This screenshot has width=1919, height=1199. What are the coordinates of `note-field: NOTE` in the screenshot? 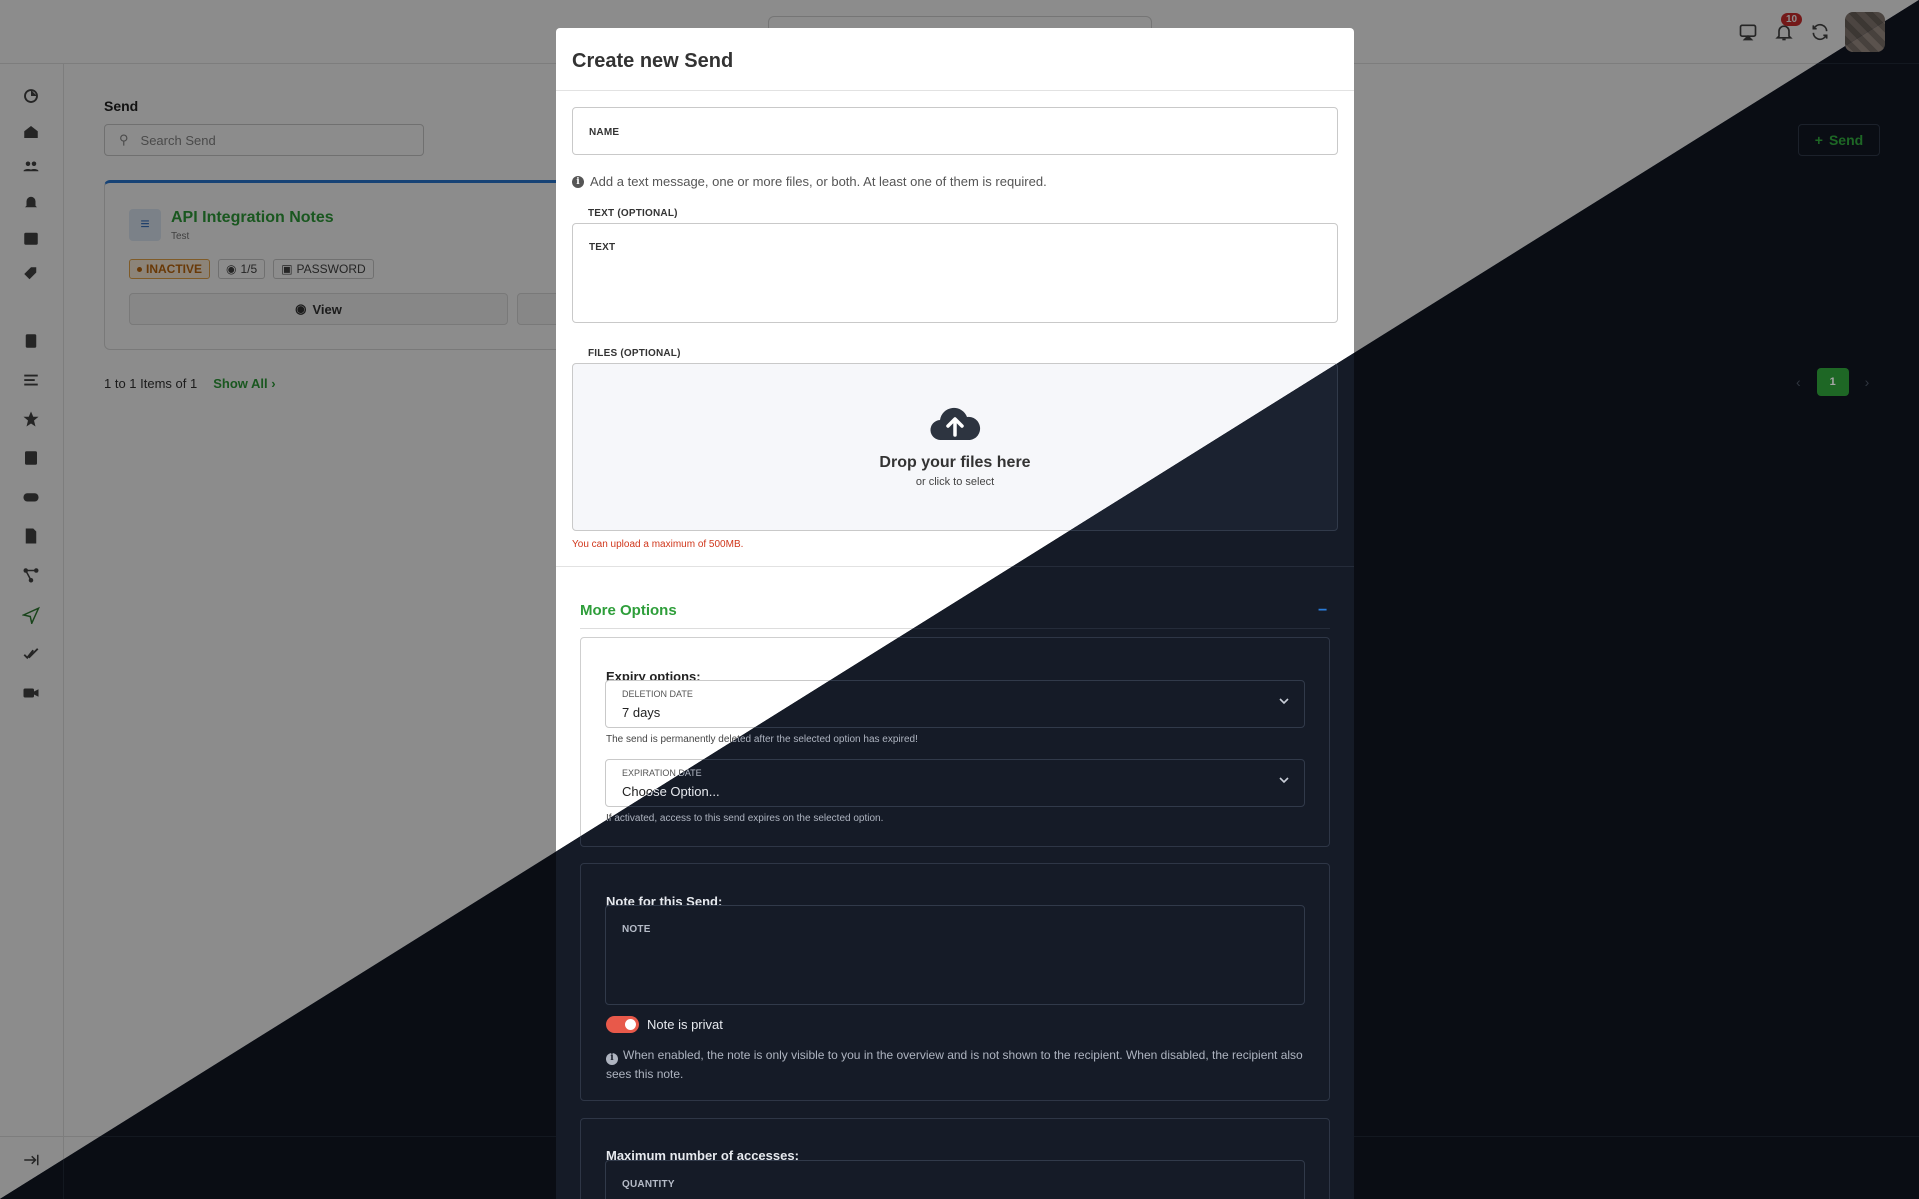 It's located at (955, 955).